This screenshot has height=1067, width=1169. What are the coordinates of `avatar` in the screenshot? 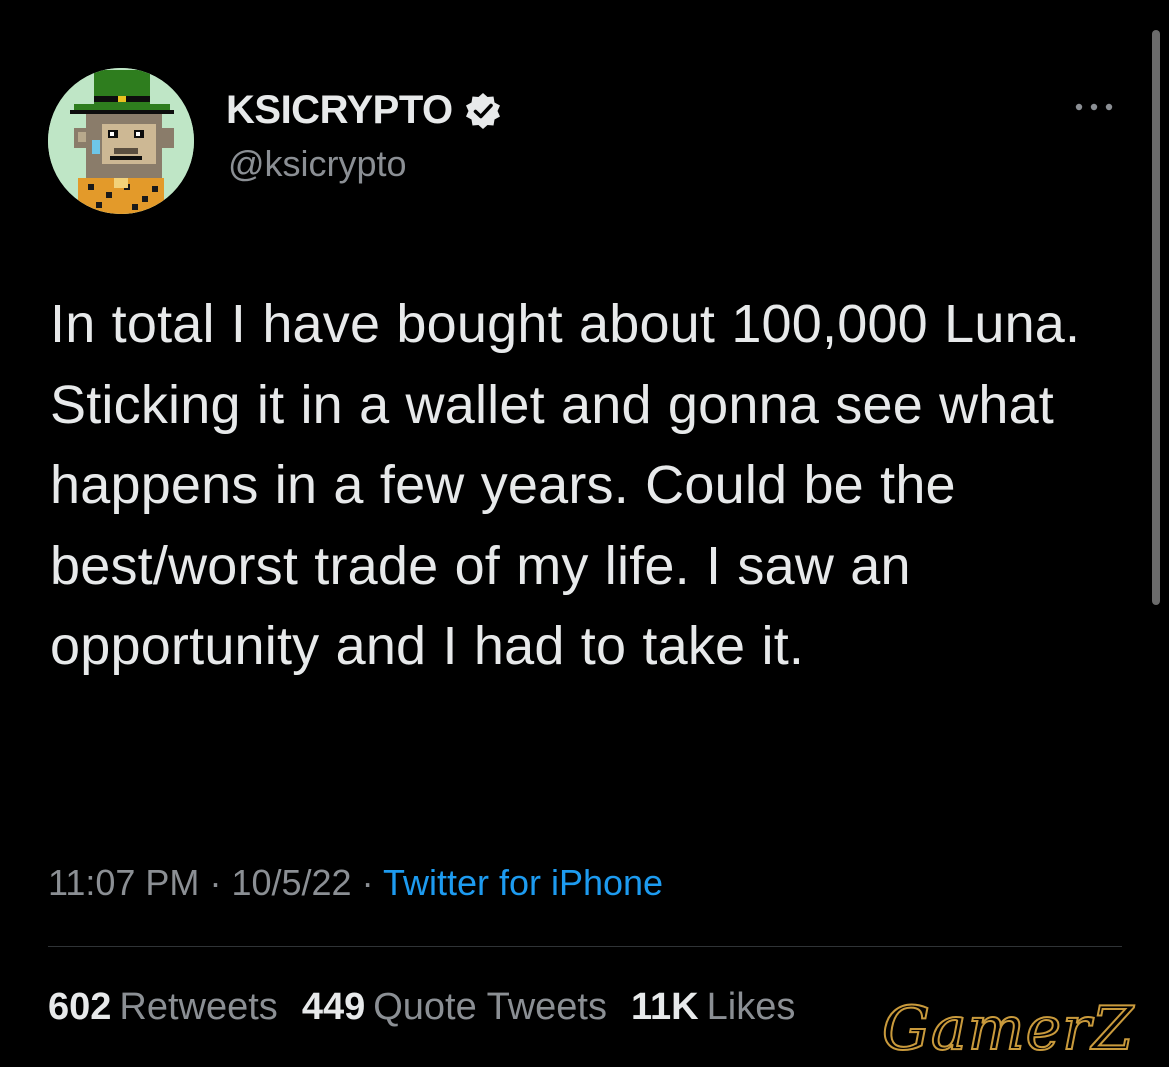 It's located at (121, 141).